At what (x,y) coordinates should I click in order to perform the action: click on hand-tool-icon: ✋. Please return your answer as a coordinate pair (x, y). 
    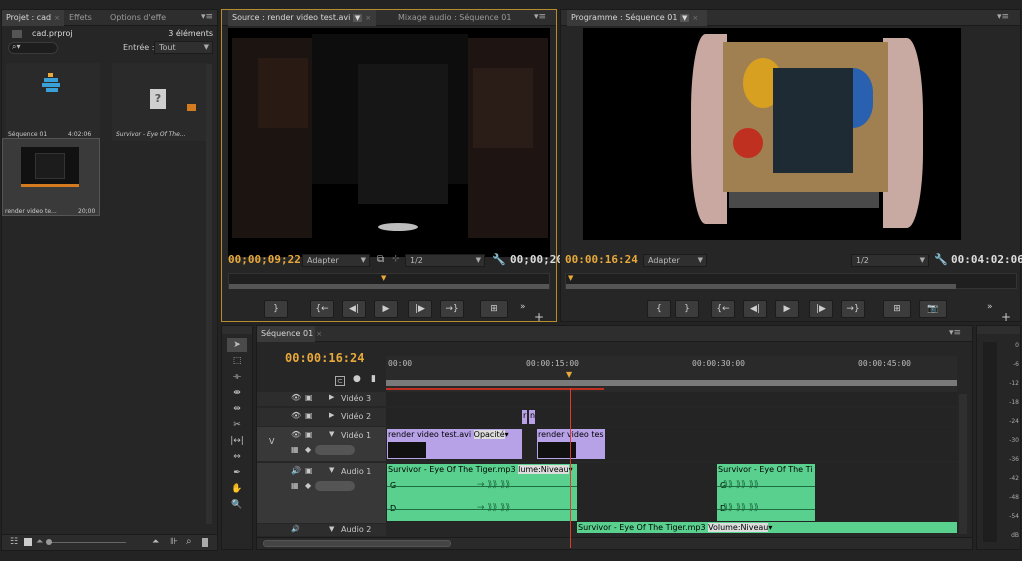
    Looking at the image, I should click on (237, 489).